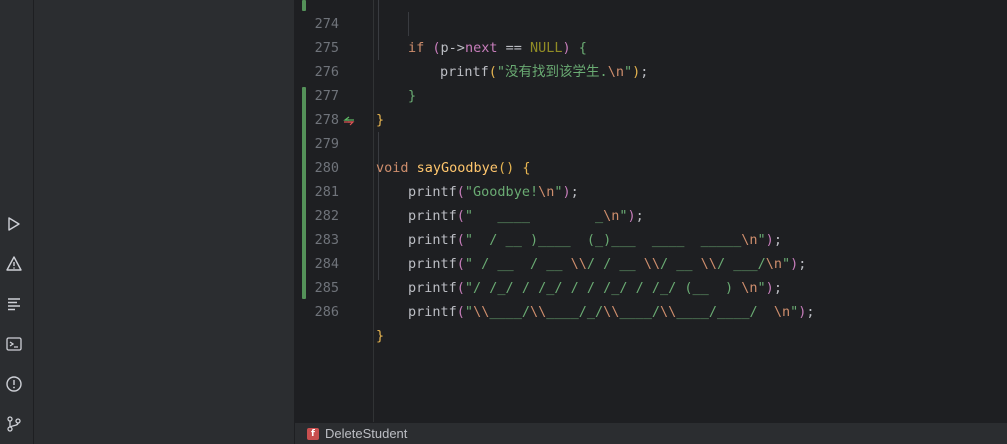 The height and width of the screenshot is (444, 1007). Describe the element at coordinates (651, 190) in the screenshot. I see `code-line: 281 printf(" ____ _\n");` at that location.